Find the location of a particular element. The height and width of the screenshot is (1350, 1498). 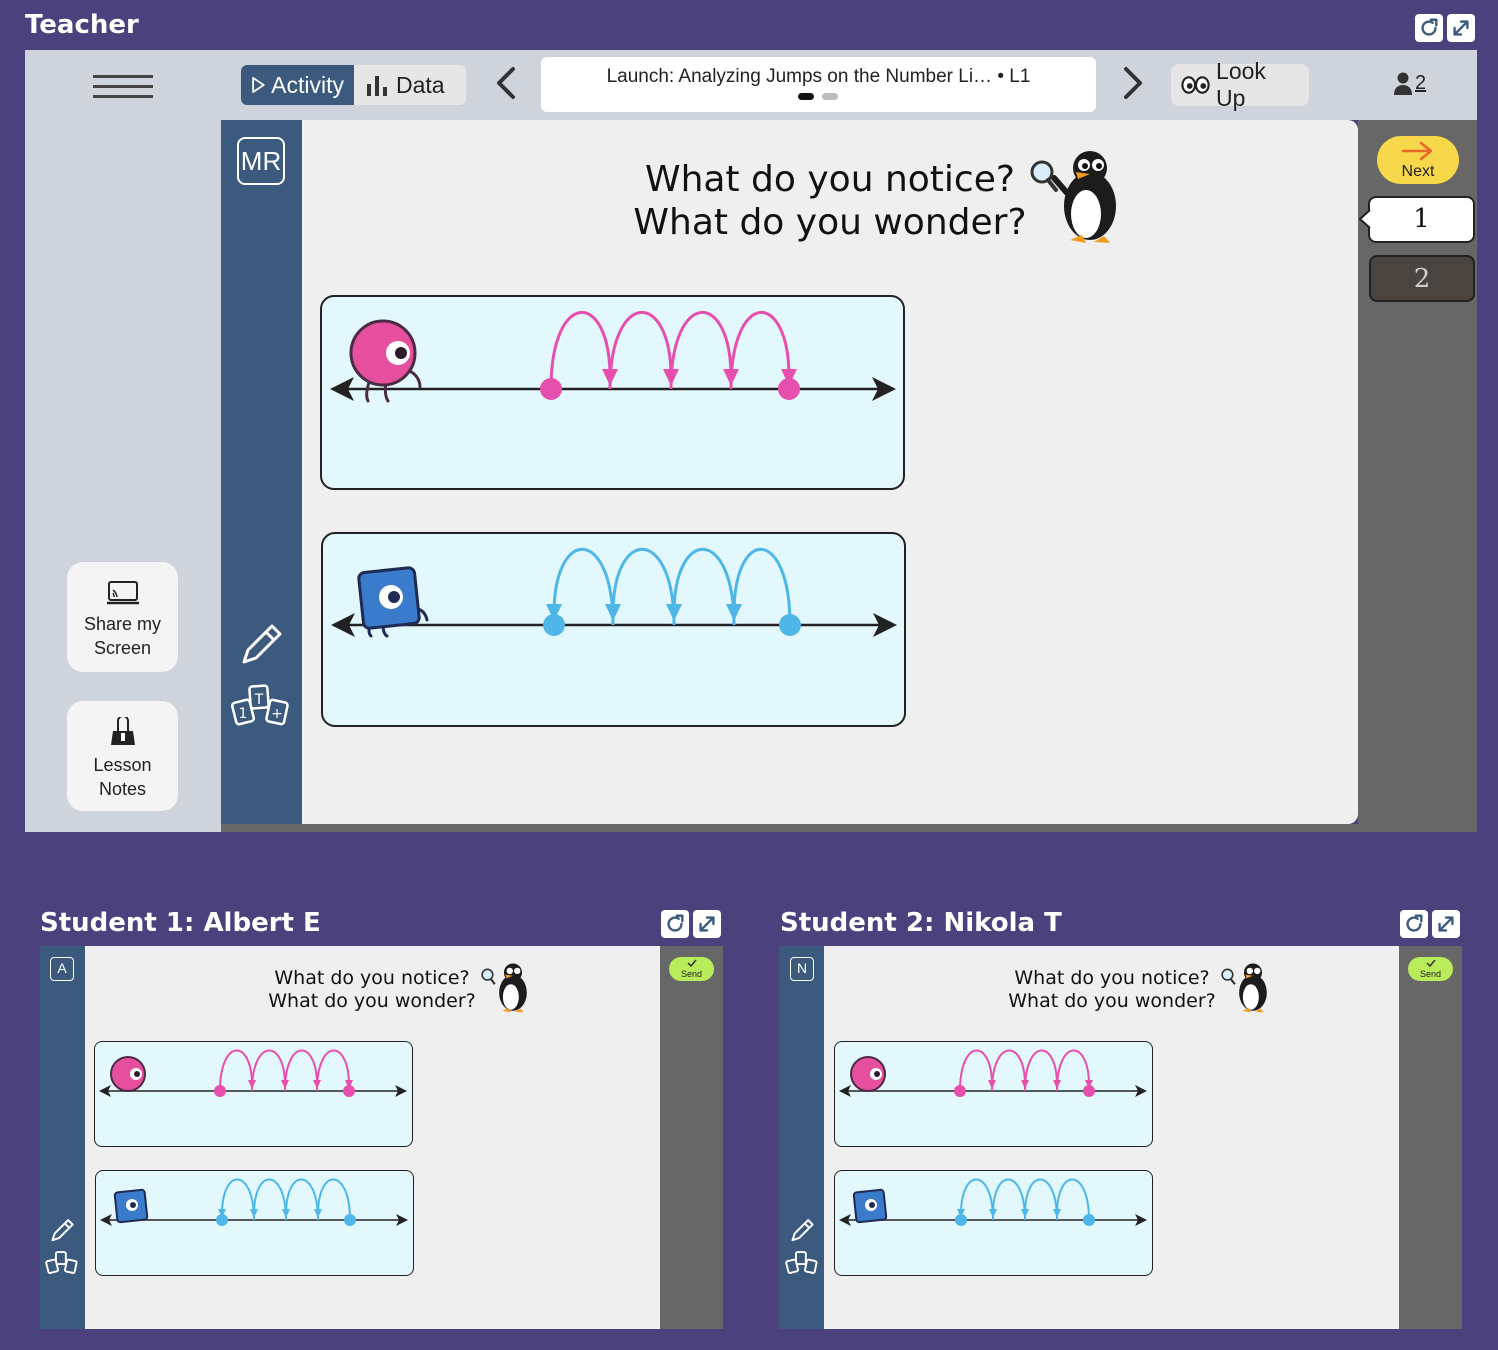

number-tiles-icon: T 1 + is located at coordinates (259, 705).